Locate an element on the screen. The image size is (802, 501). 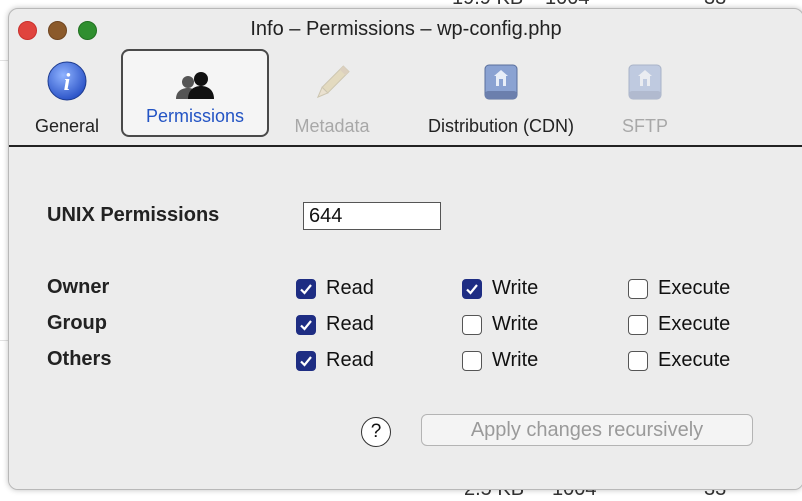
unix-permissions-input is located at coordinates (372, 216).